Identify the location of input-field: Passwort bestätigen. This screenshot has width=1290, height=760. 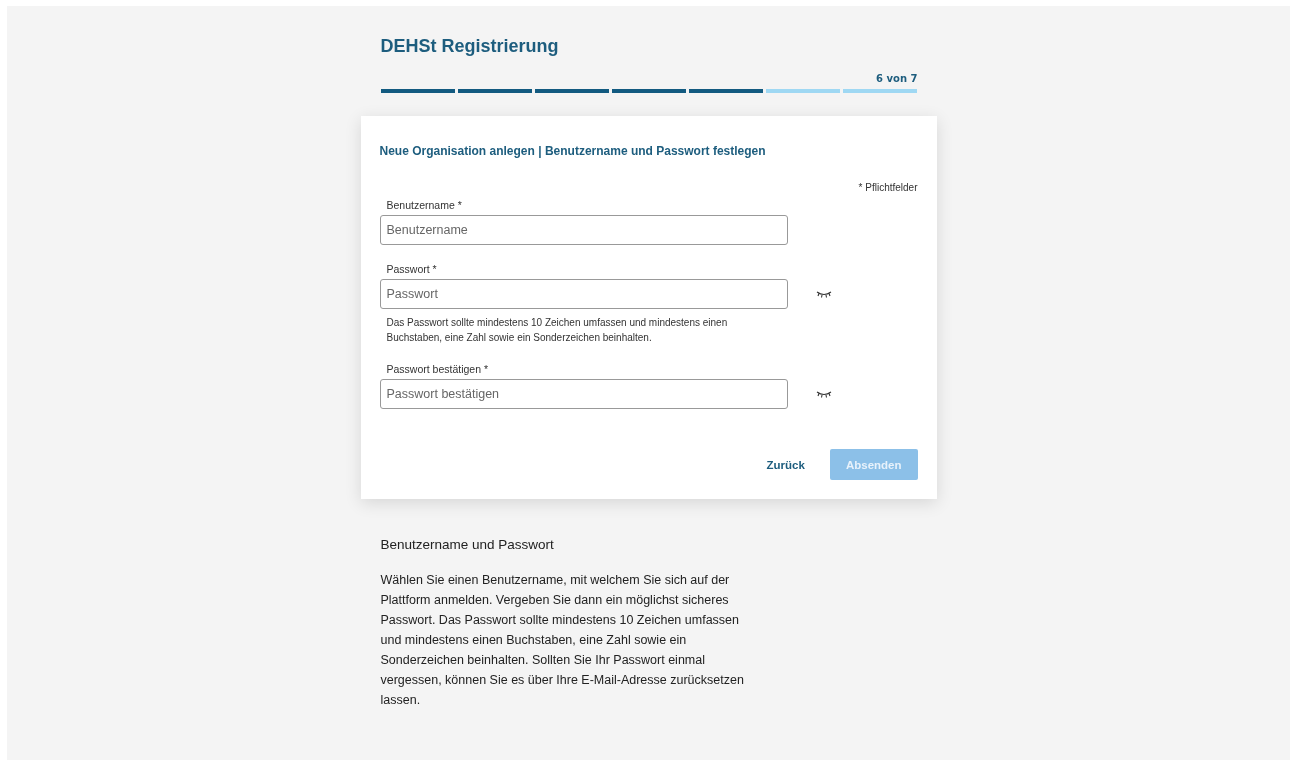
(583, 394).